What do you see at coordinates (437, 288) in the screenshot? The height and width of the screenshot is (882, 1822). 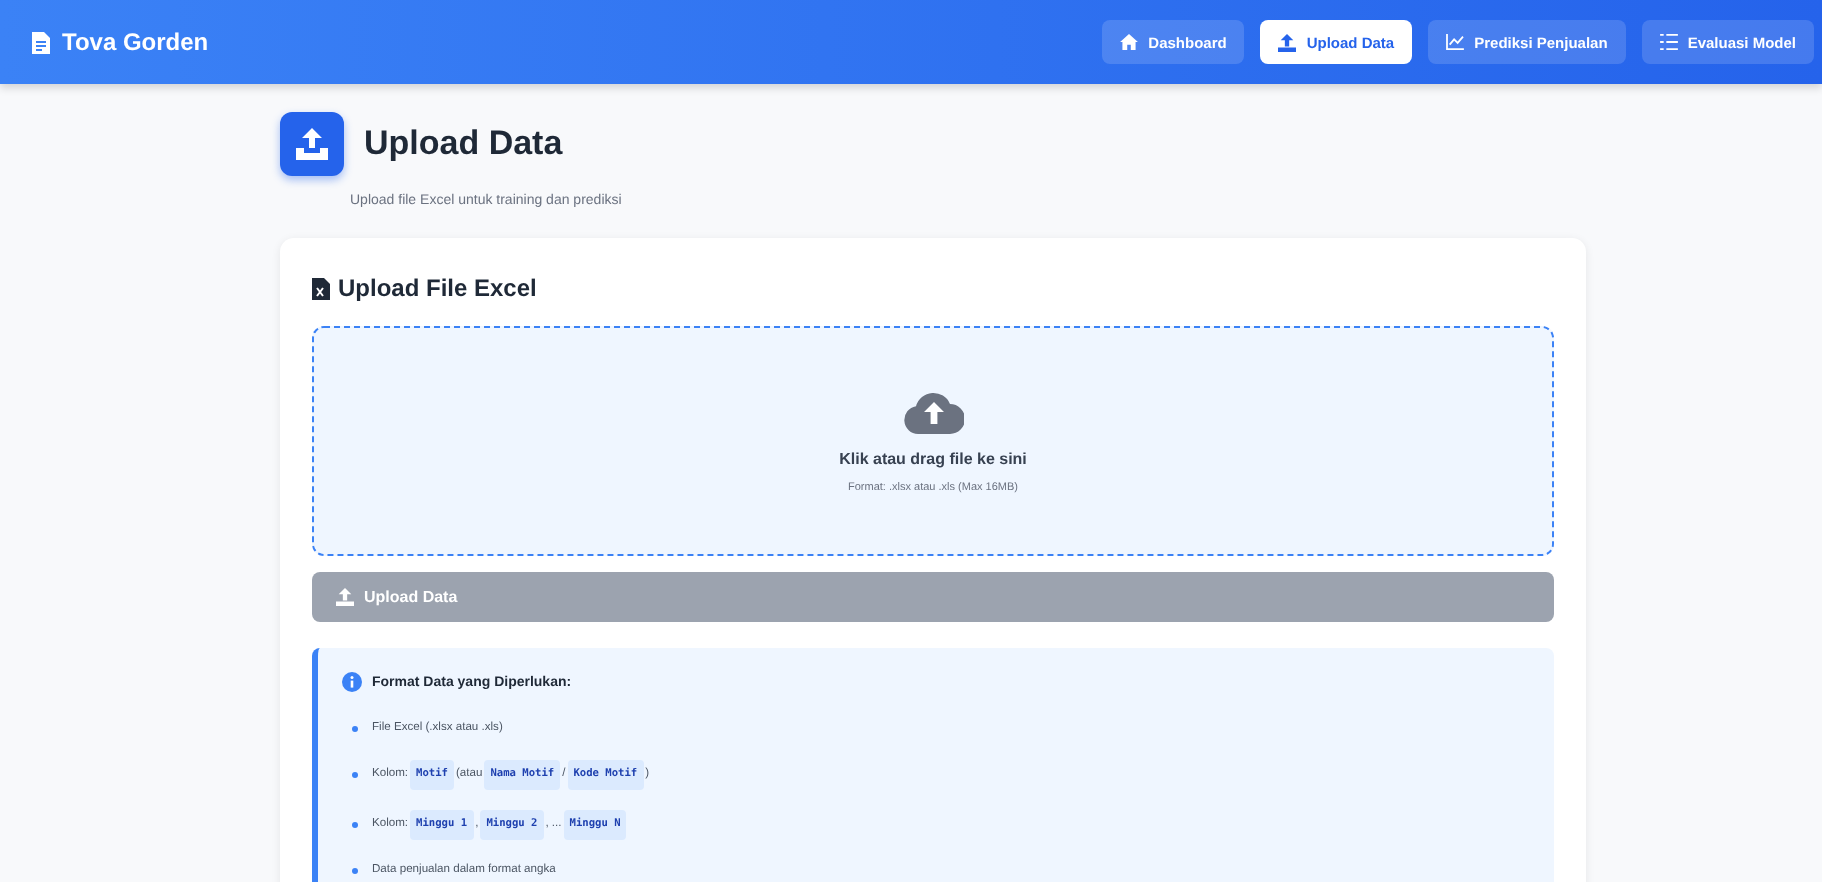 I see `card-title: Upload File Excel` at bounding box center [437, 288].